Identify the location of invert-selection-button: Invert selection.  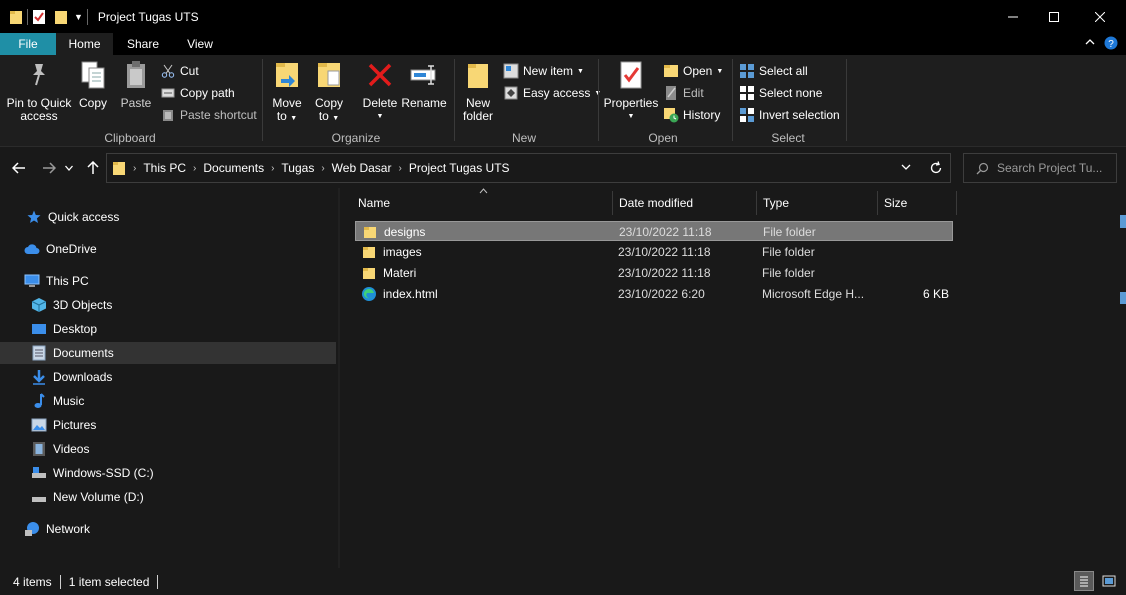
(789, 115).